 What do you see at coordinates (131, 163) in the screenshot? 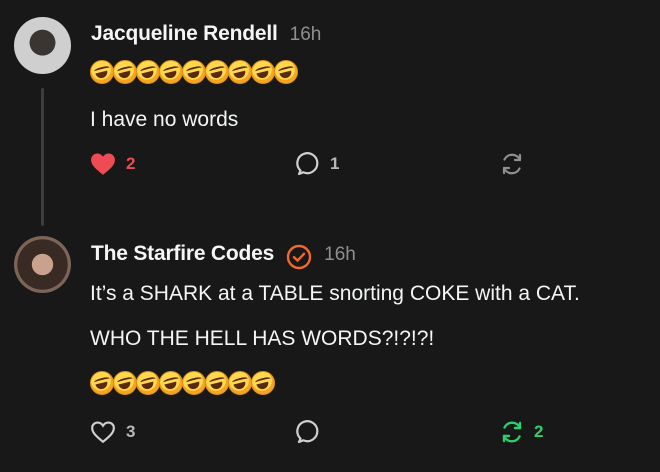
I see `like-count: 2` at bounding box center [131, 163].